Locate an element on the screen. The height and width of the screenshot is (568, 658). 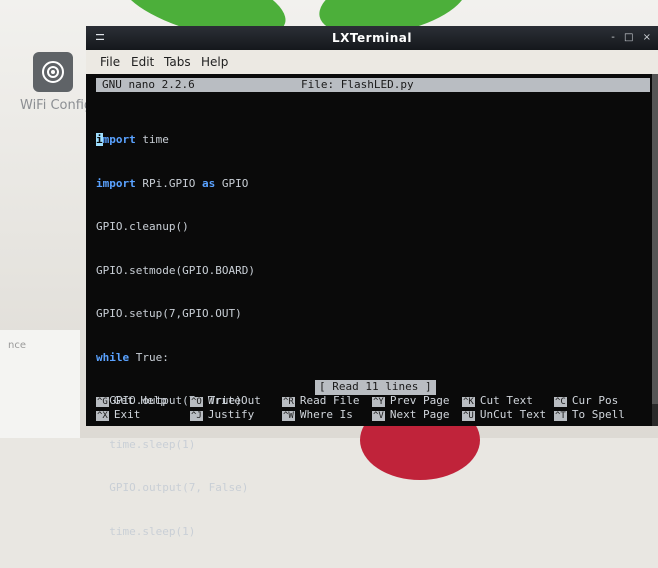
shortcut-cur-pos: ^C Cur Pos is located at coordinates (586, 401).